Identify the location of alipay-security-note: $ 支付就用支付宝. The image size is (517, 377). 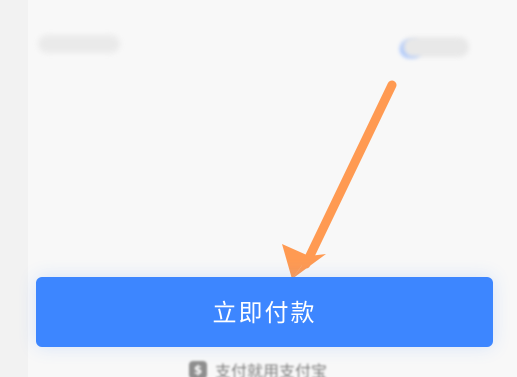
(258, 368).